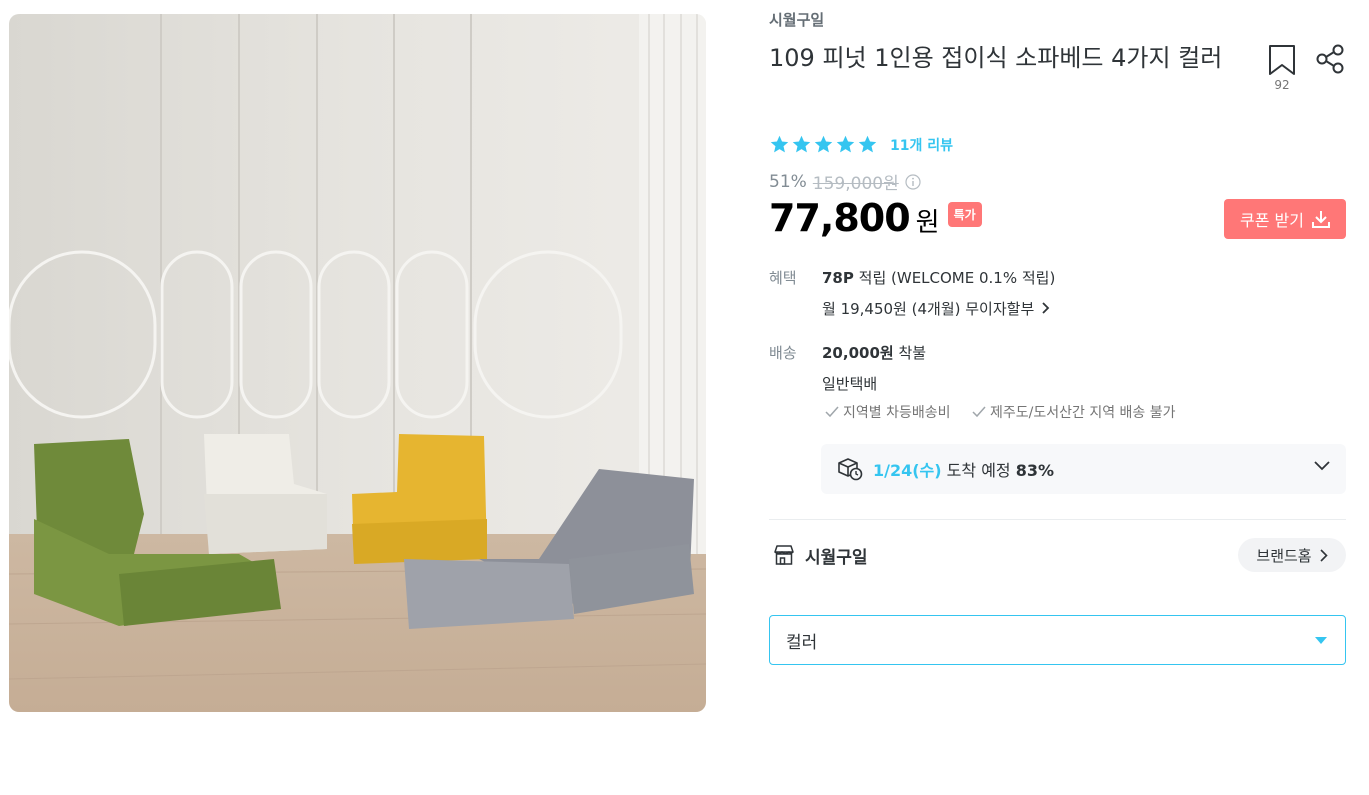 This screenshot has height=795, width=1369. I want to click on discount-row: 51% 159,000원, so click(845, 181).